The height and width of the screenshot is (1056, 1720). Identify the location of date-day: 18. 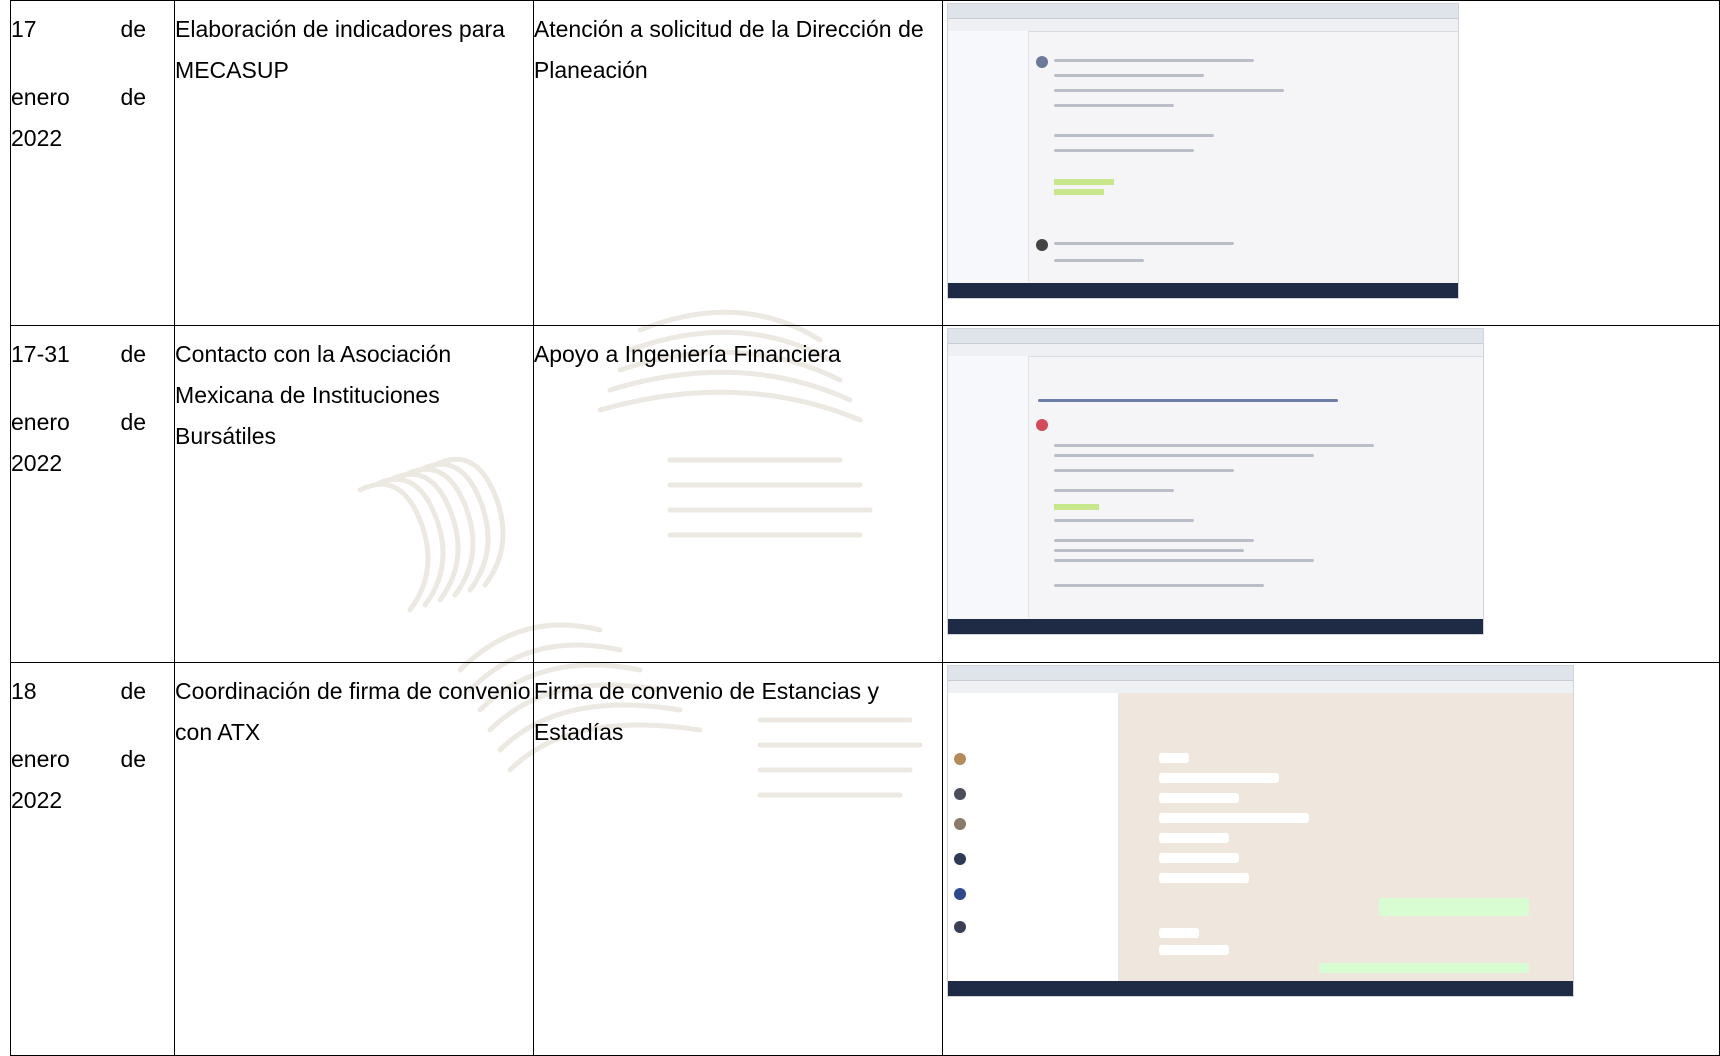
(24, 691).